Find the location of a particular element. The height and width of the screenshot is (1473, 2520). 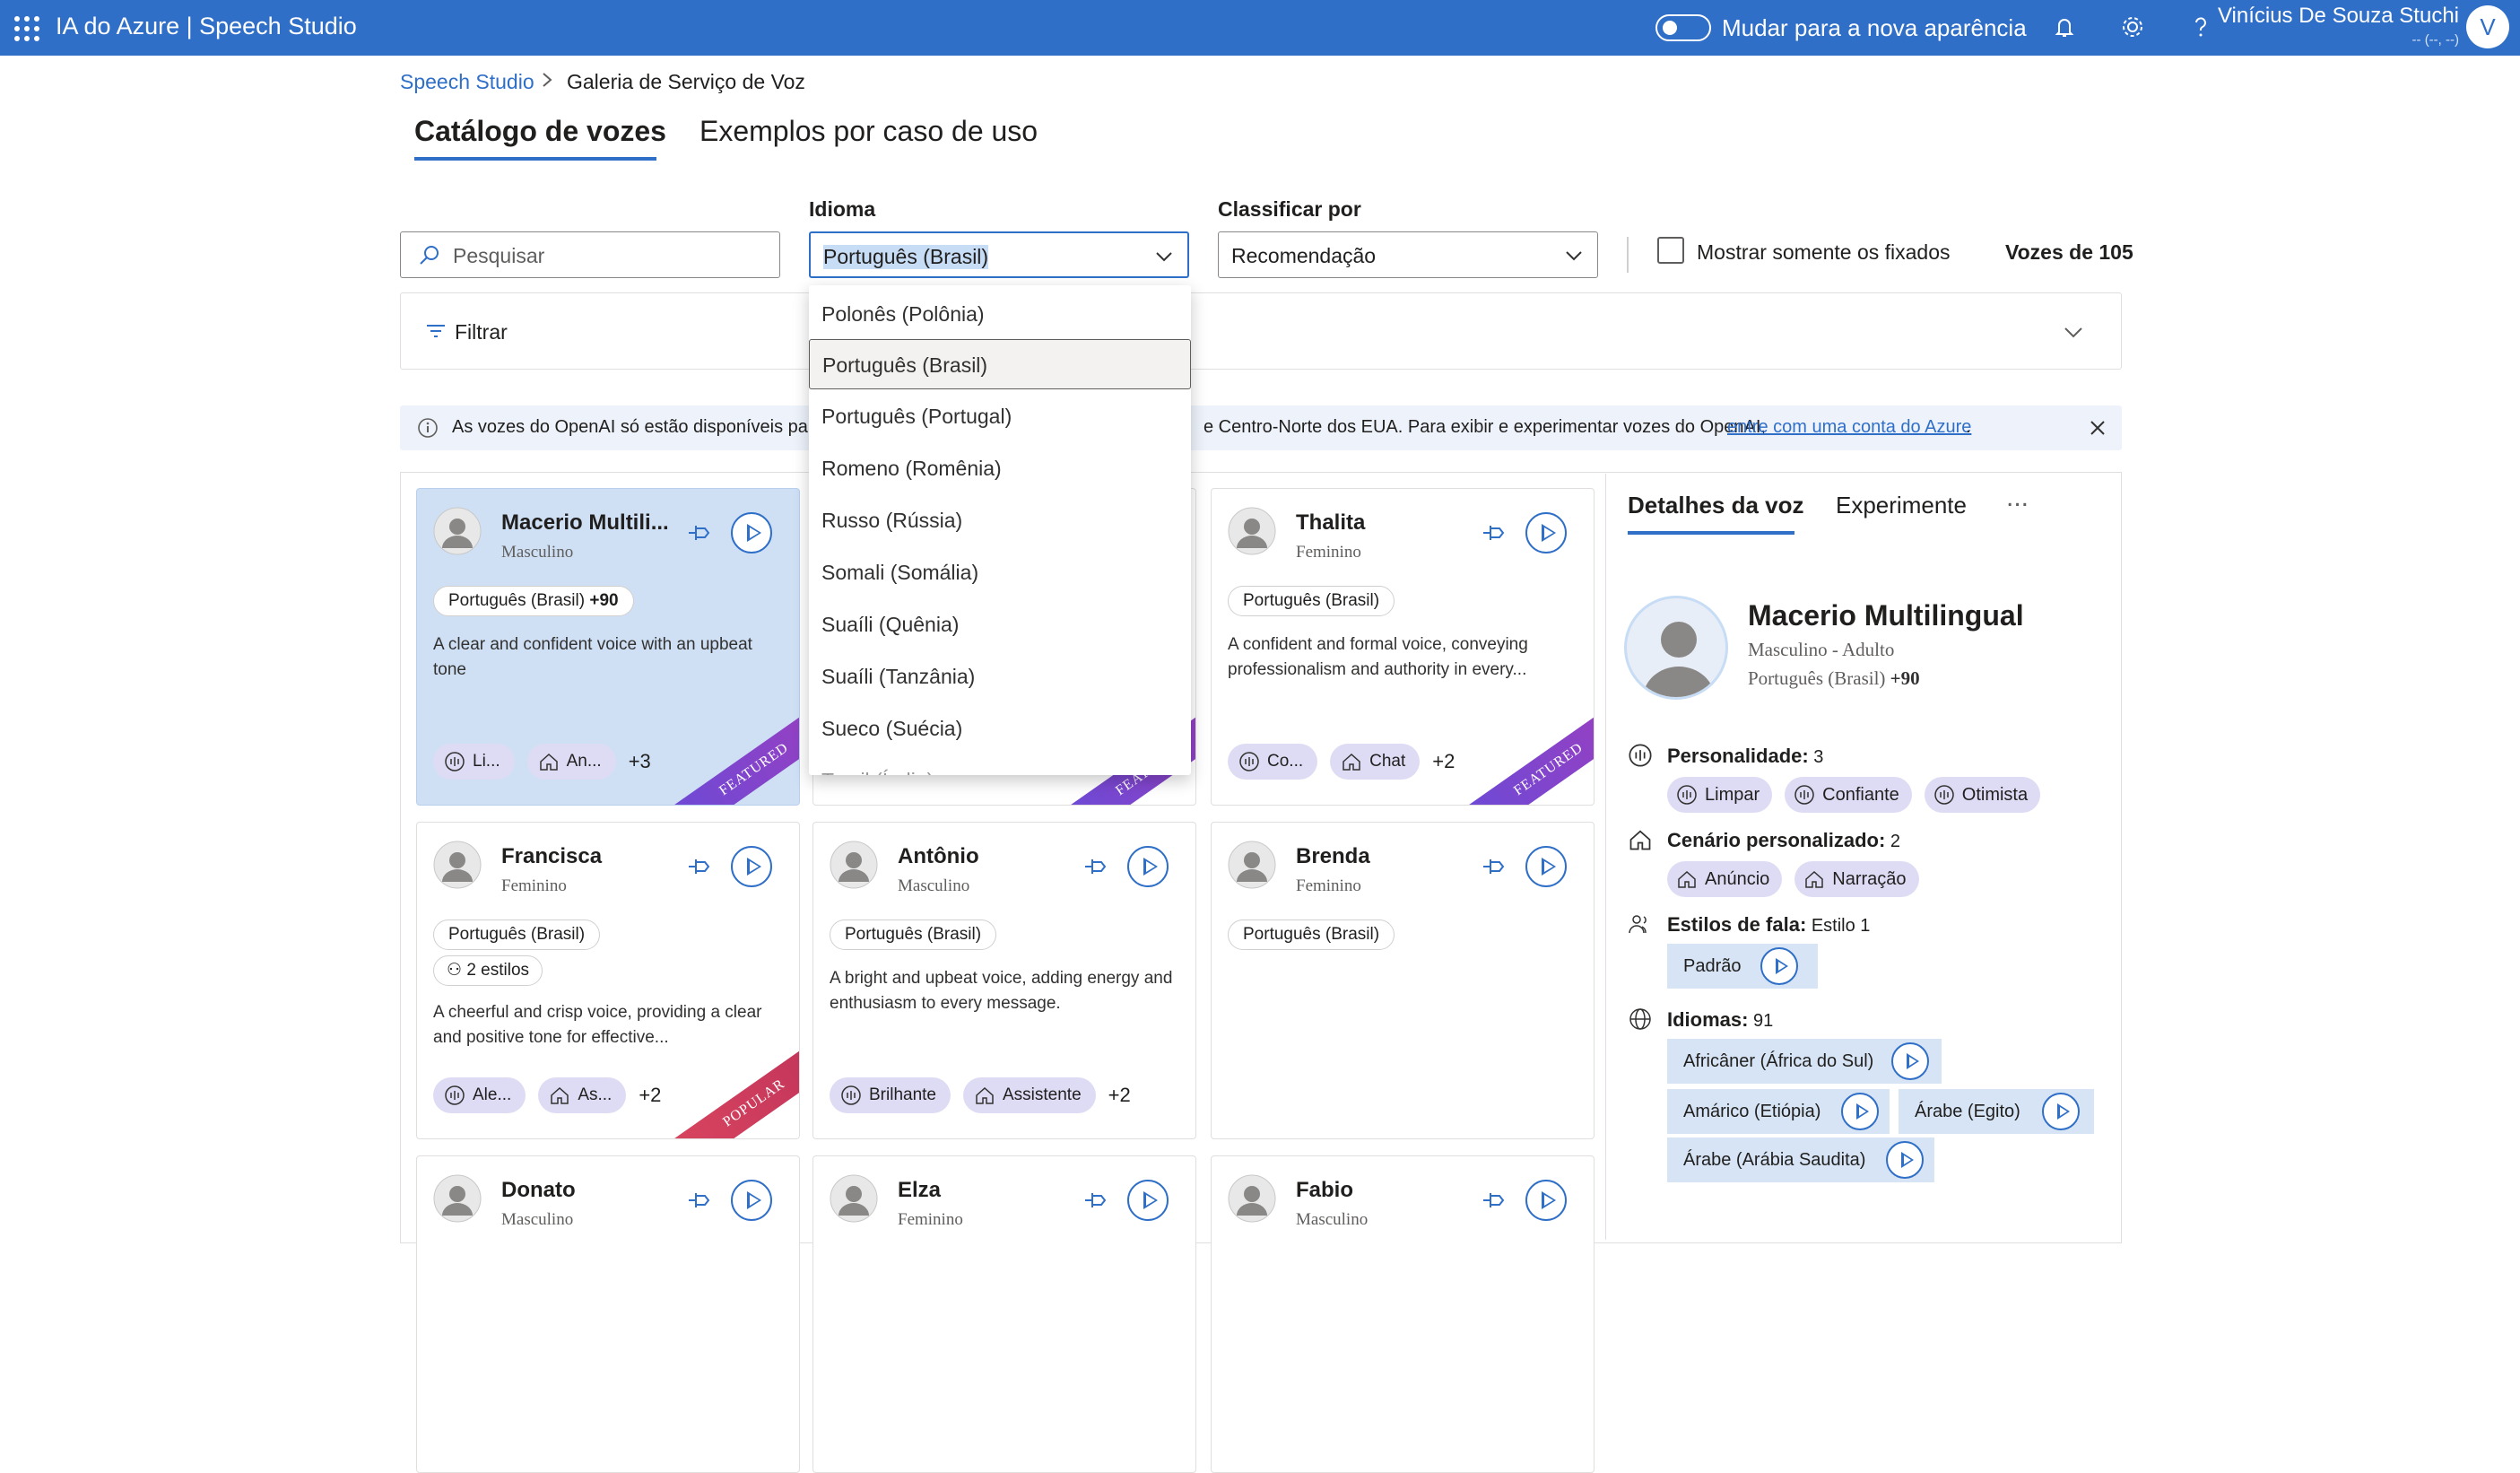

voice-language: Português (Brasil) +90 is located at coordinates (1834, 678).